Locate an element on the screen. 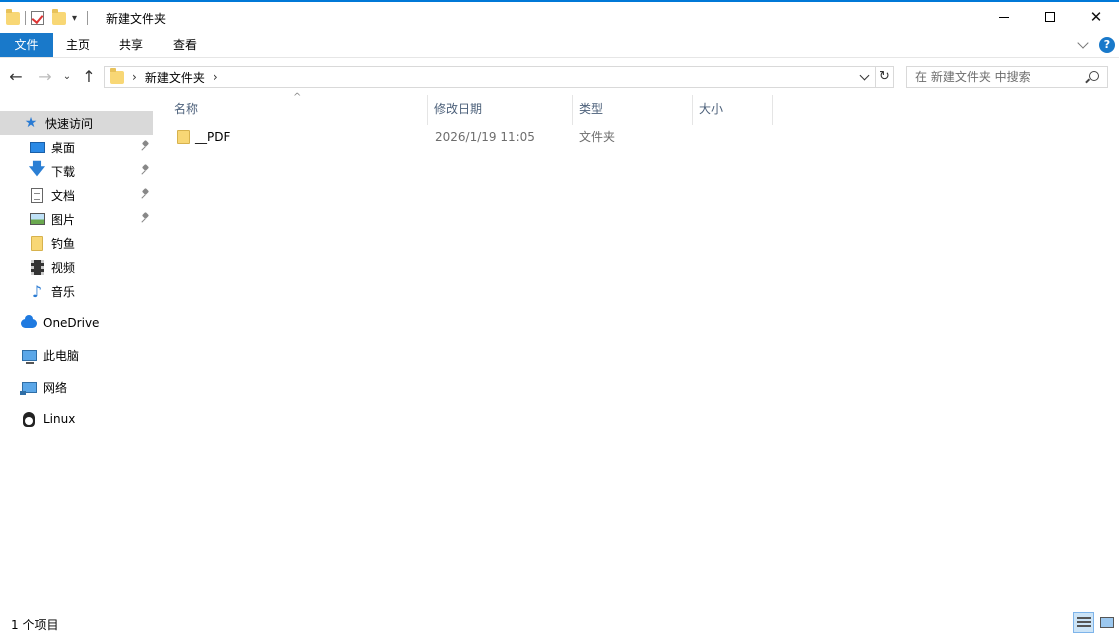 The image size is (1119, 636). title-bar: ▾ 新建文件夹 ✕ is located at coordinates (559, 17).